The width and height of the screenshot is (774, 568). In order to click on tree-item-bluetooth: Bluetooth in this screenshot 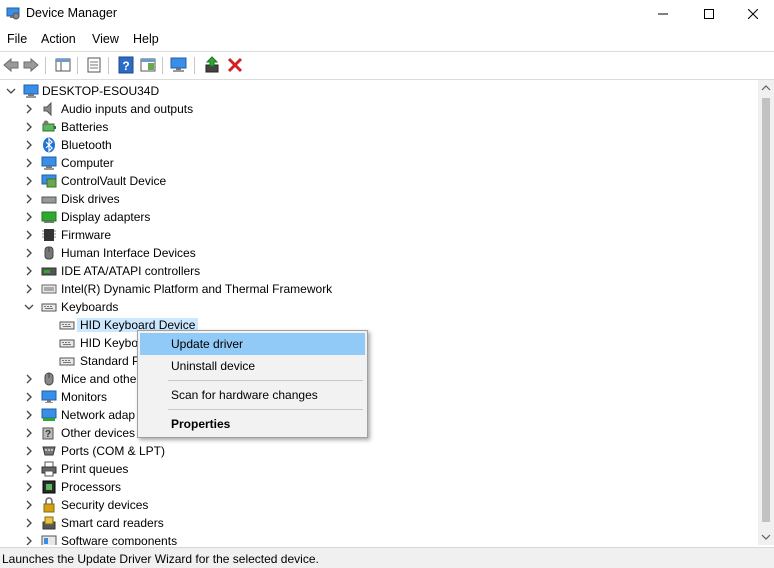, I will do `click(350, 145)`.